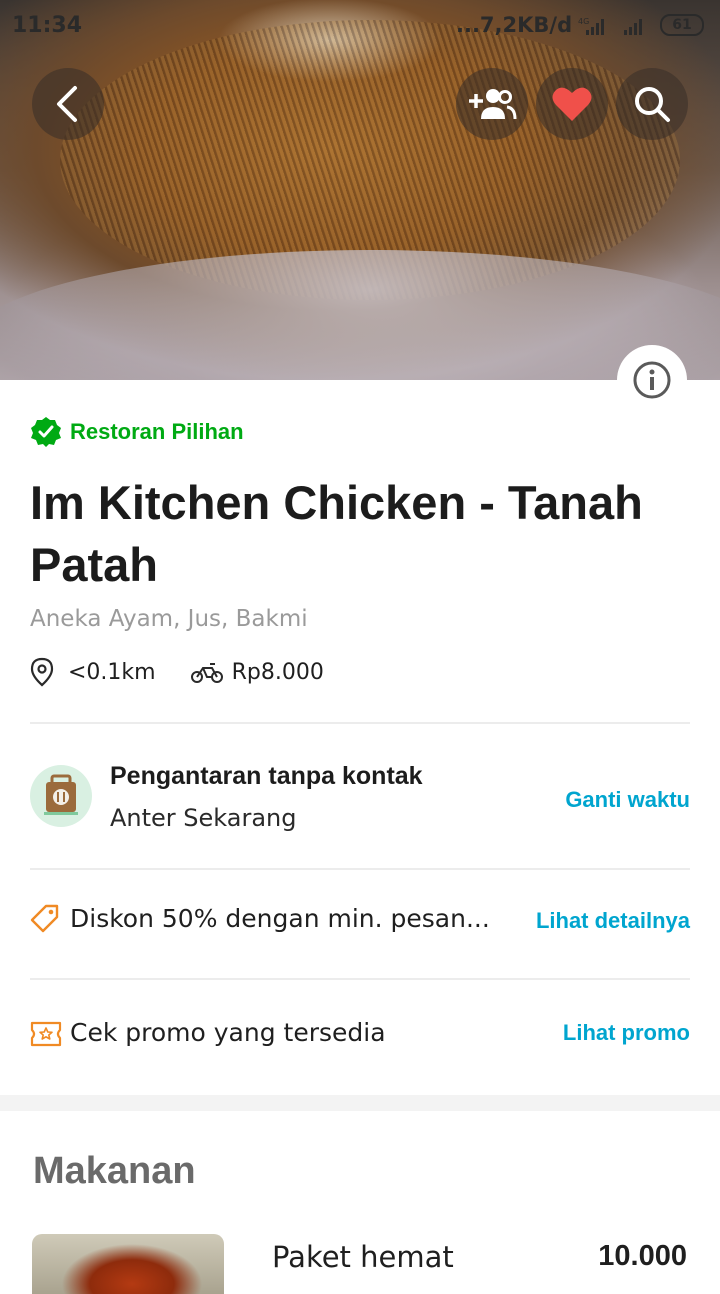 The height and width of the screenshot is (1294, 720). I want to click on menu-item-price: 10.000, so click(642, 1256).